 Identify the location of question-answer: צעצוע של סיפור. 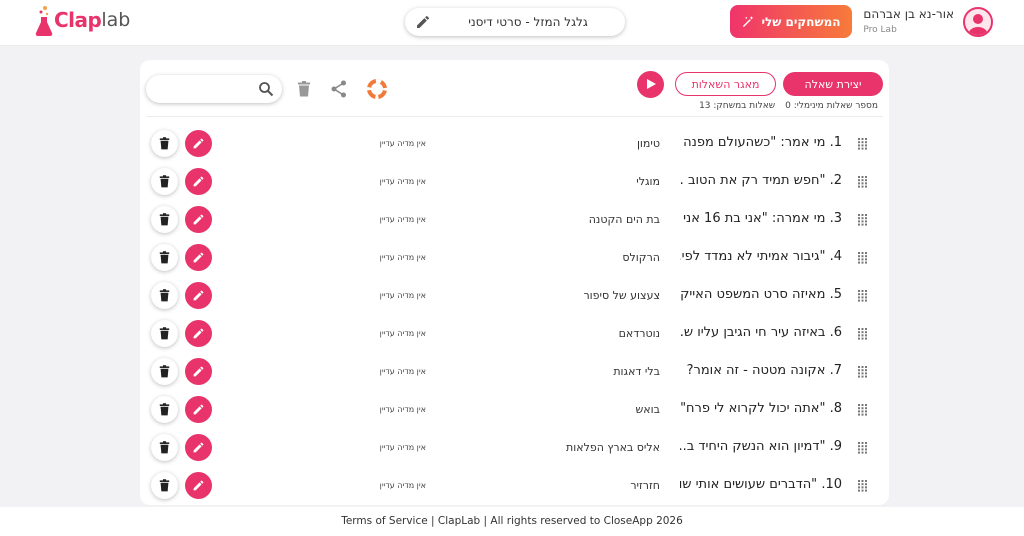
(621, 295).